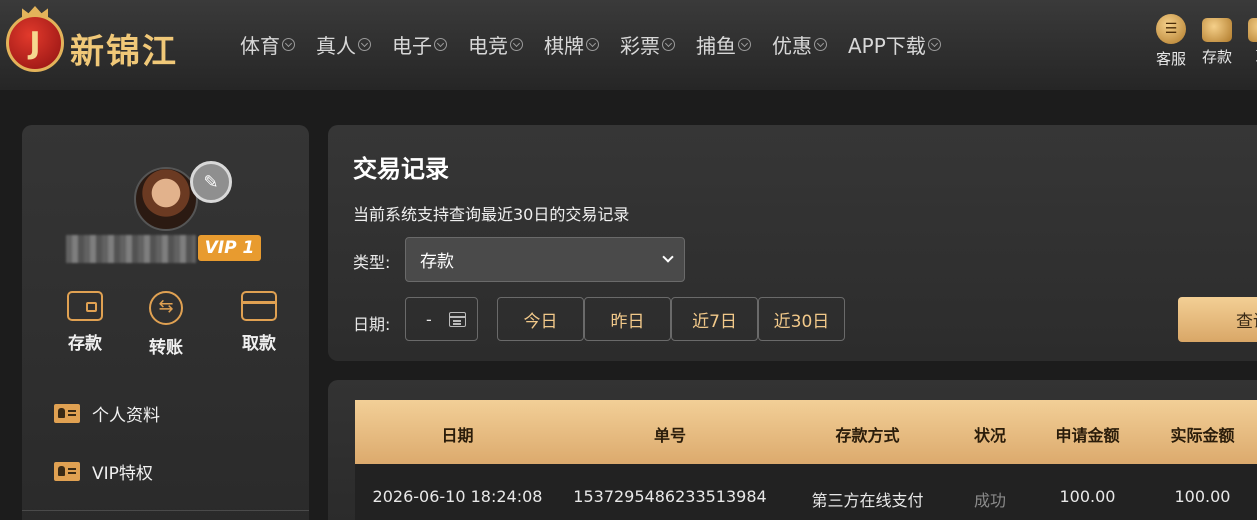 This screenshot has height=520, width=1257. What do you see at coordinates (457, 496) in the screenshot?
I see `cell-date: 2026-06-10 18:24:08` at bounding box center [457, 496].